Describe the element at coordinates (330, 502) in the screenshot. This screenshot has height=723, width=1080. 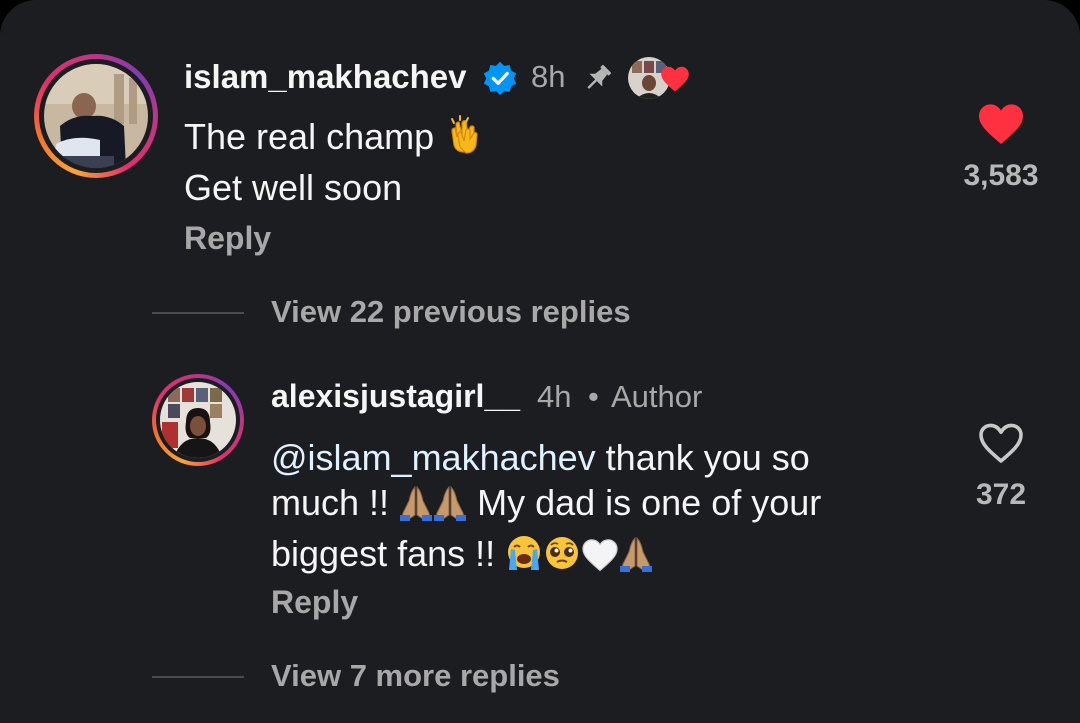
I see `comment-text-segment: much !!` at that location.